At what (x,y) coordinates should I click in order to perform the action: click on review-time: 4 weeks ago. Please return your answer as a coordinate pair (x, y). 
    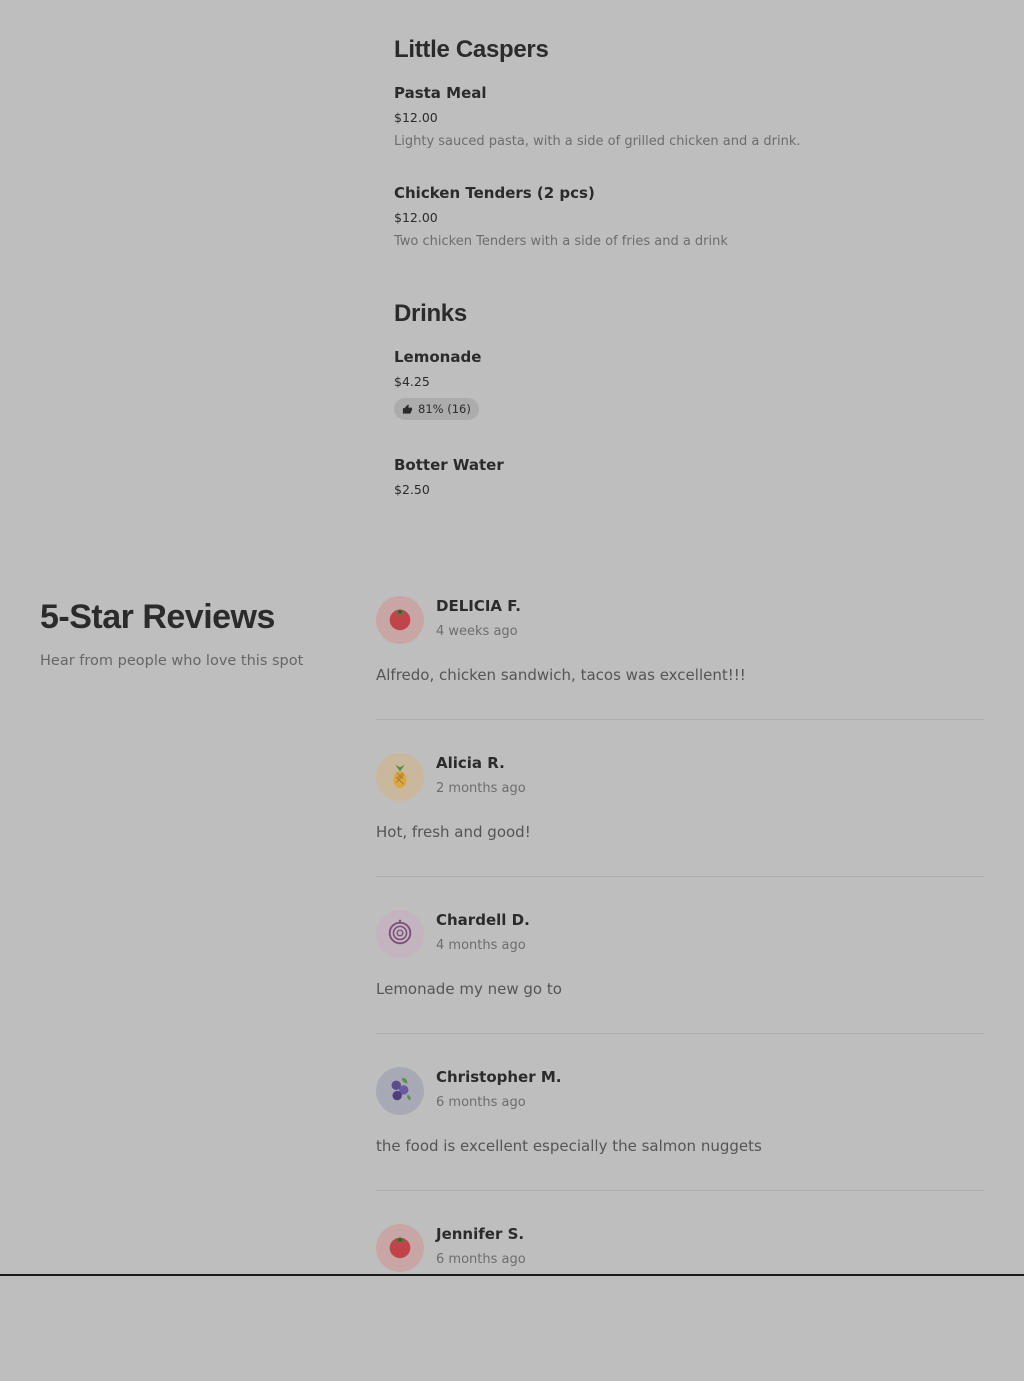
    Looking at the image, I should click on (477, 631).